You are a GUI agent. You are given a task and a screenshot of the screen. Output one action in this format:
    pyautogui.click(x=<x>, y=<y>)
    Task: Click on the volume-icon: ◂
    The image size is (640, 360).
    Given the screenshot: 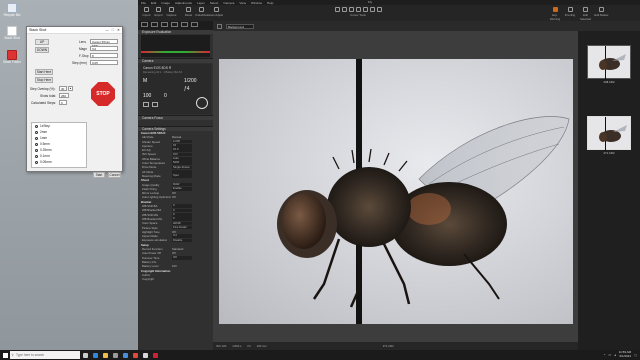 What is the action you would take?
    pyautogui.click(x=615, y=355)
    